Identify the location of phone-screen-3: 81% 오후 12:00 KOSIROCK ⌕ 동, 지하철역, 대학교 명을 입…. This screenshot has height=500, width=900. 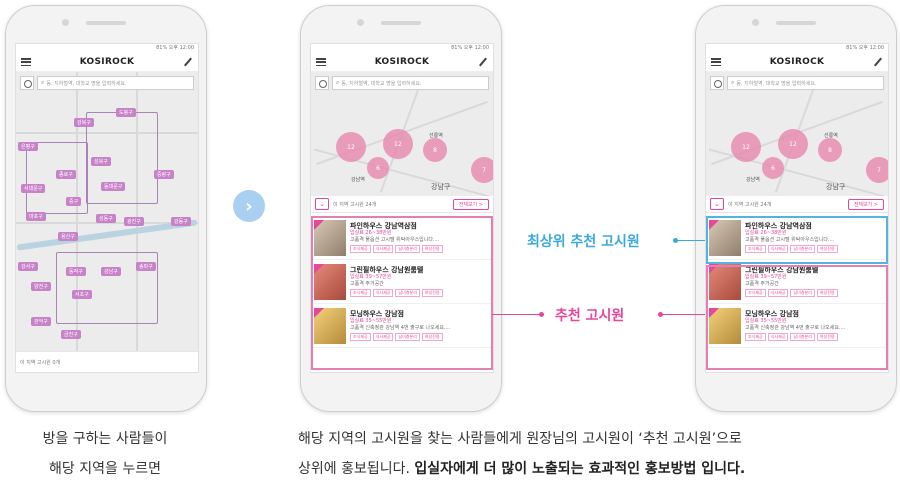
(797, 208).